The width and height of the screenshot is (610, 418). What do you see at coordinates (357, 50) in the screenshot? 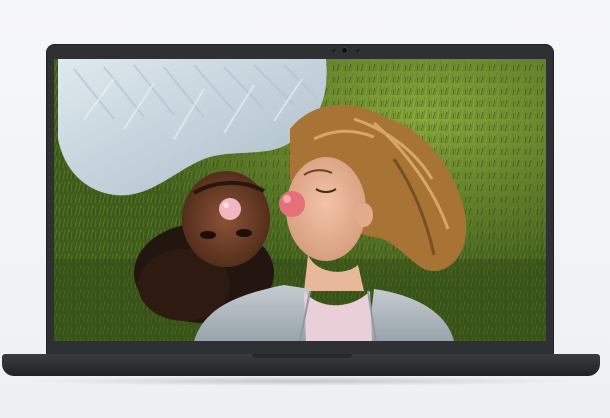
I see `camera-indicator` at bounding box center [357, 50].